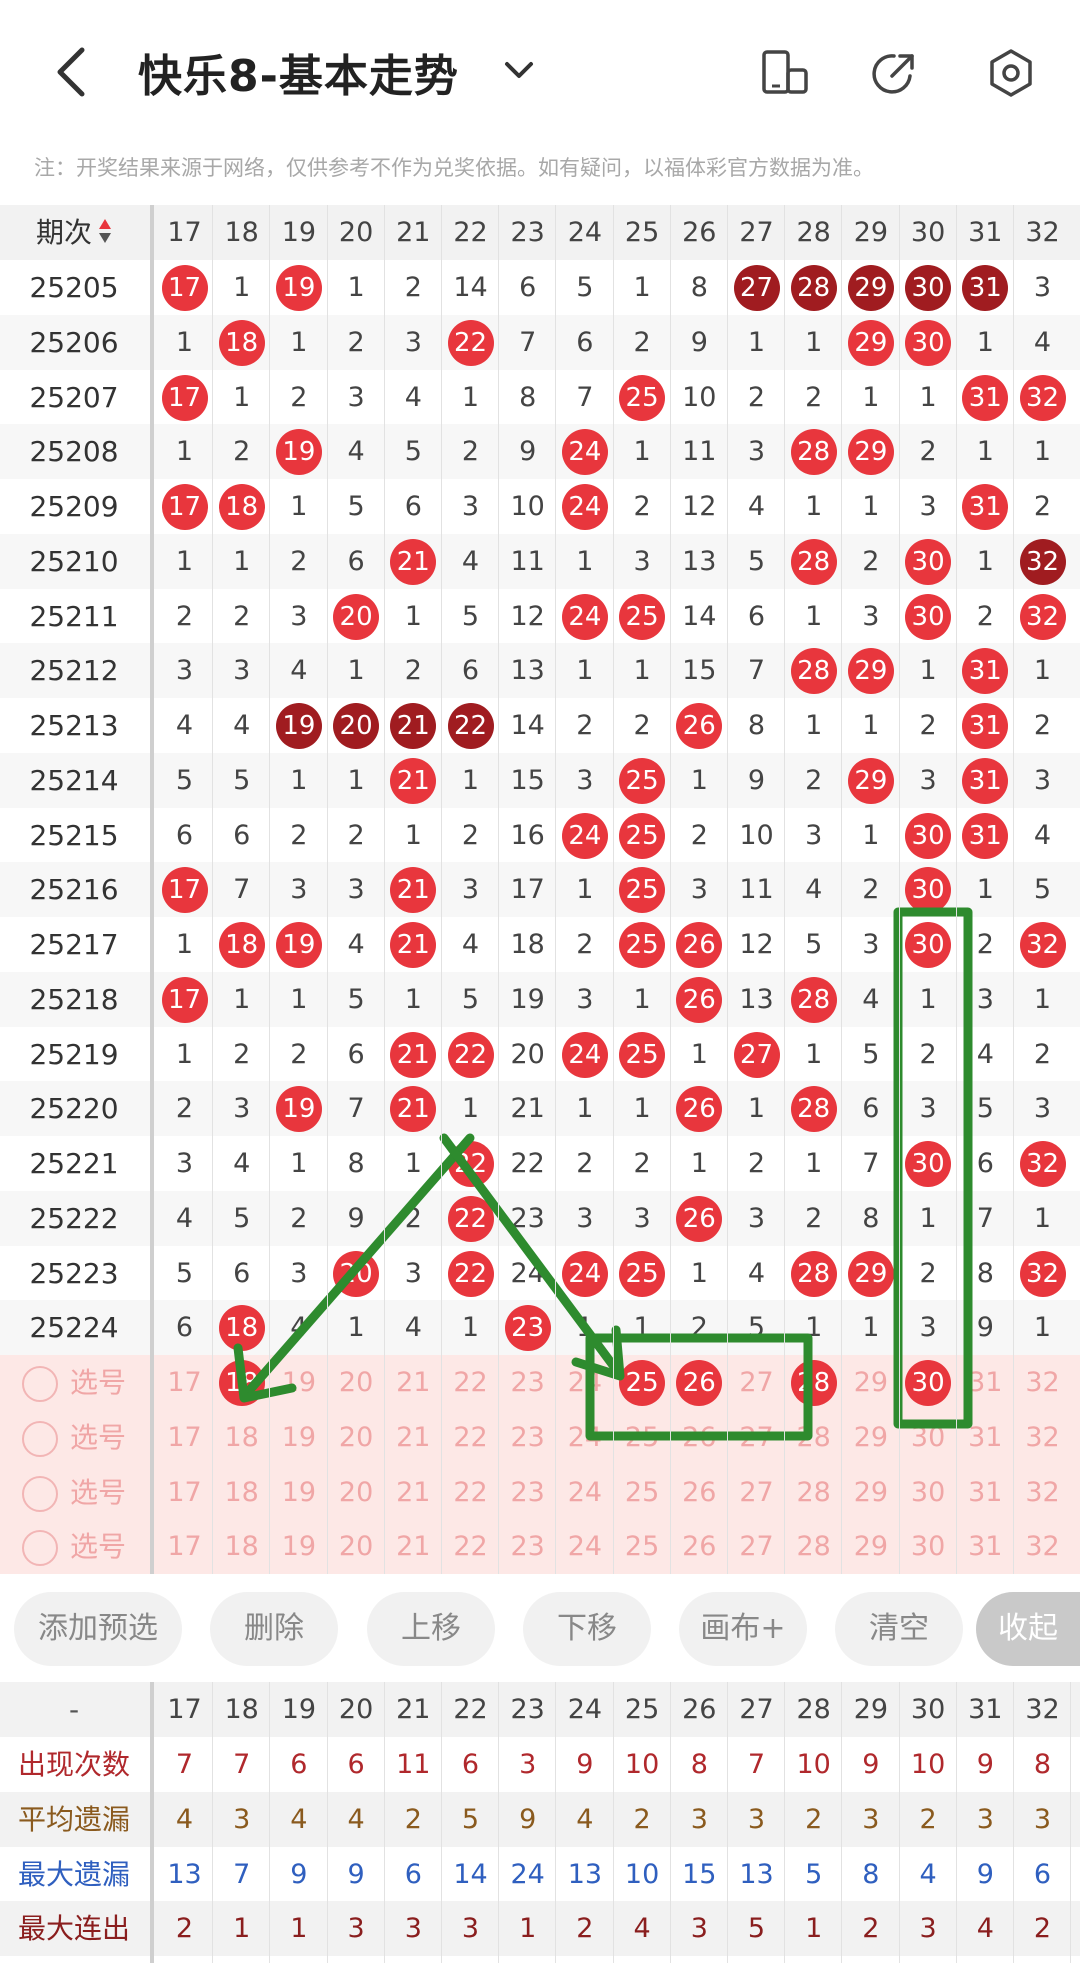 This screenshot has height=1963, width=1080. I want to click on share-icon, so click(895, 73).